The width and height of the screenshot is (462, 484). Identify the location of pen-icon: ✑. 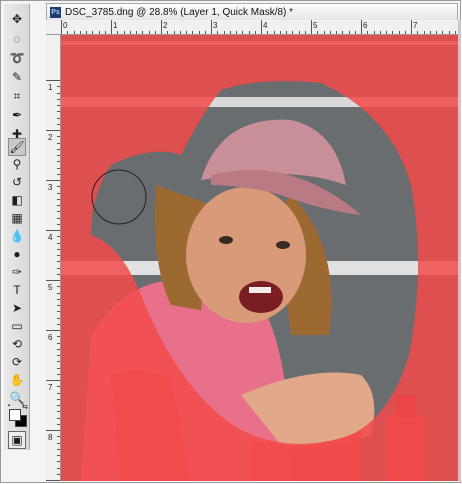
(17, 272).